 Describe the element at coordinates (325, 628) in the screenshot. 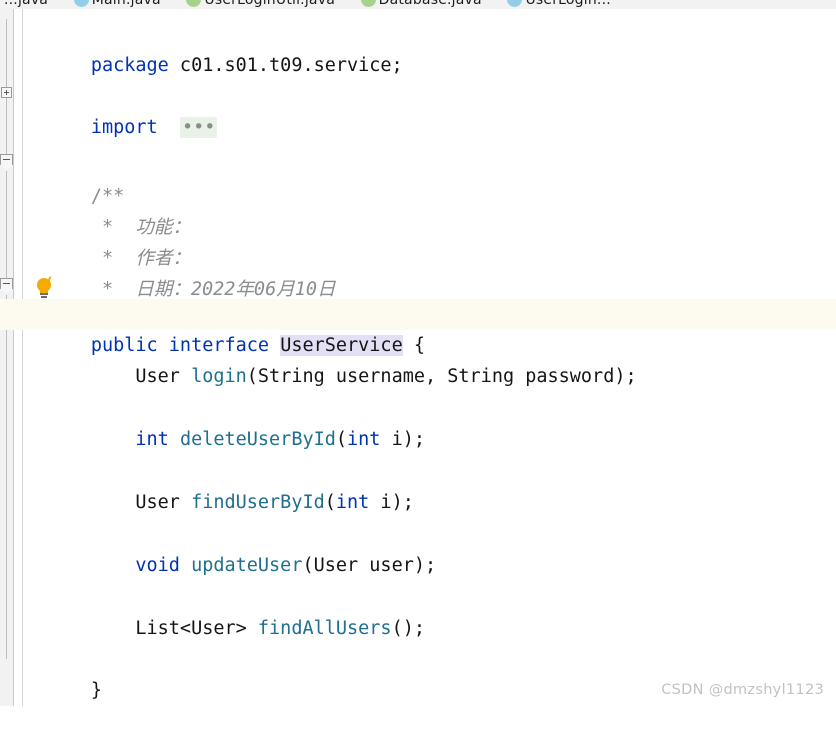

I see `method-name-find-all-users: findAllUsers` at that location.